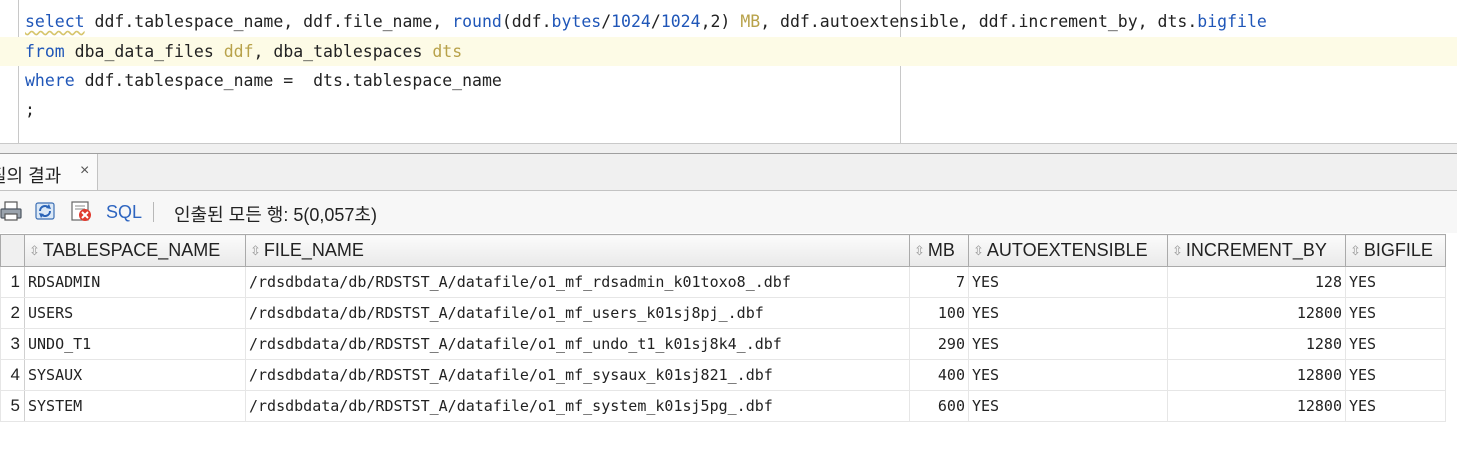  I want to click on column-bytes: bytes, so click(576, 21).